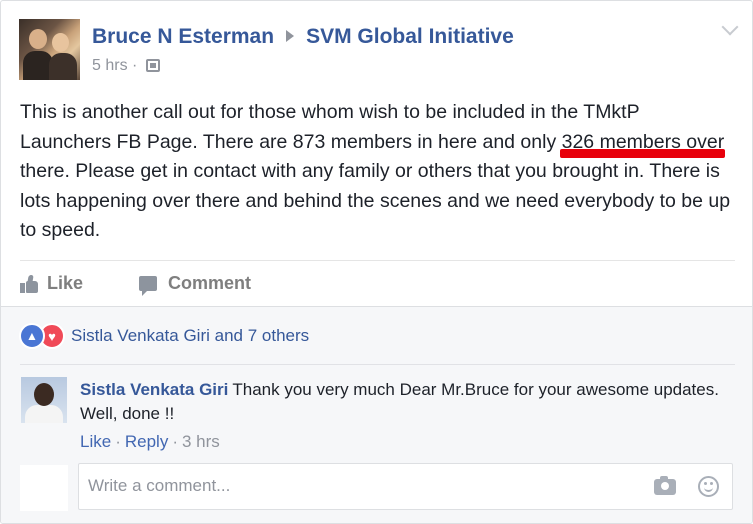  What do you see at coordinates (410, 36) in the screenshot?
I see `group-name-link: SVM Global Initiative` at bounding box center [410, 36].